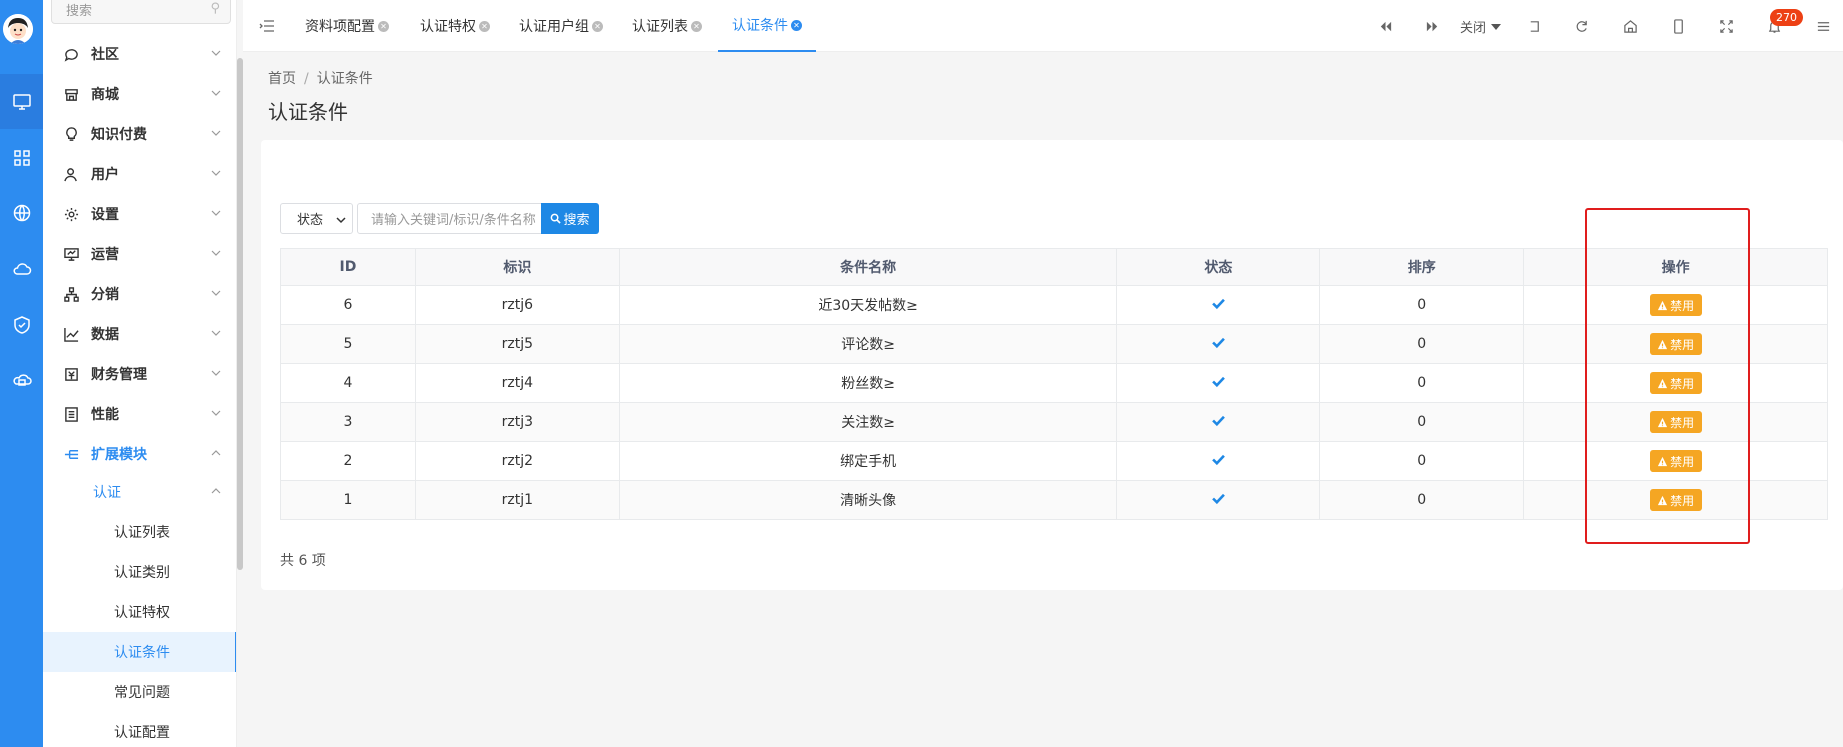 This screenshot has height=747, width=1843. What do you see at coordinates (139, 692) in the screenshot?
I see `sidebar-leaf-faq: 常见问题` at bounding box center [139, 692].